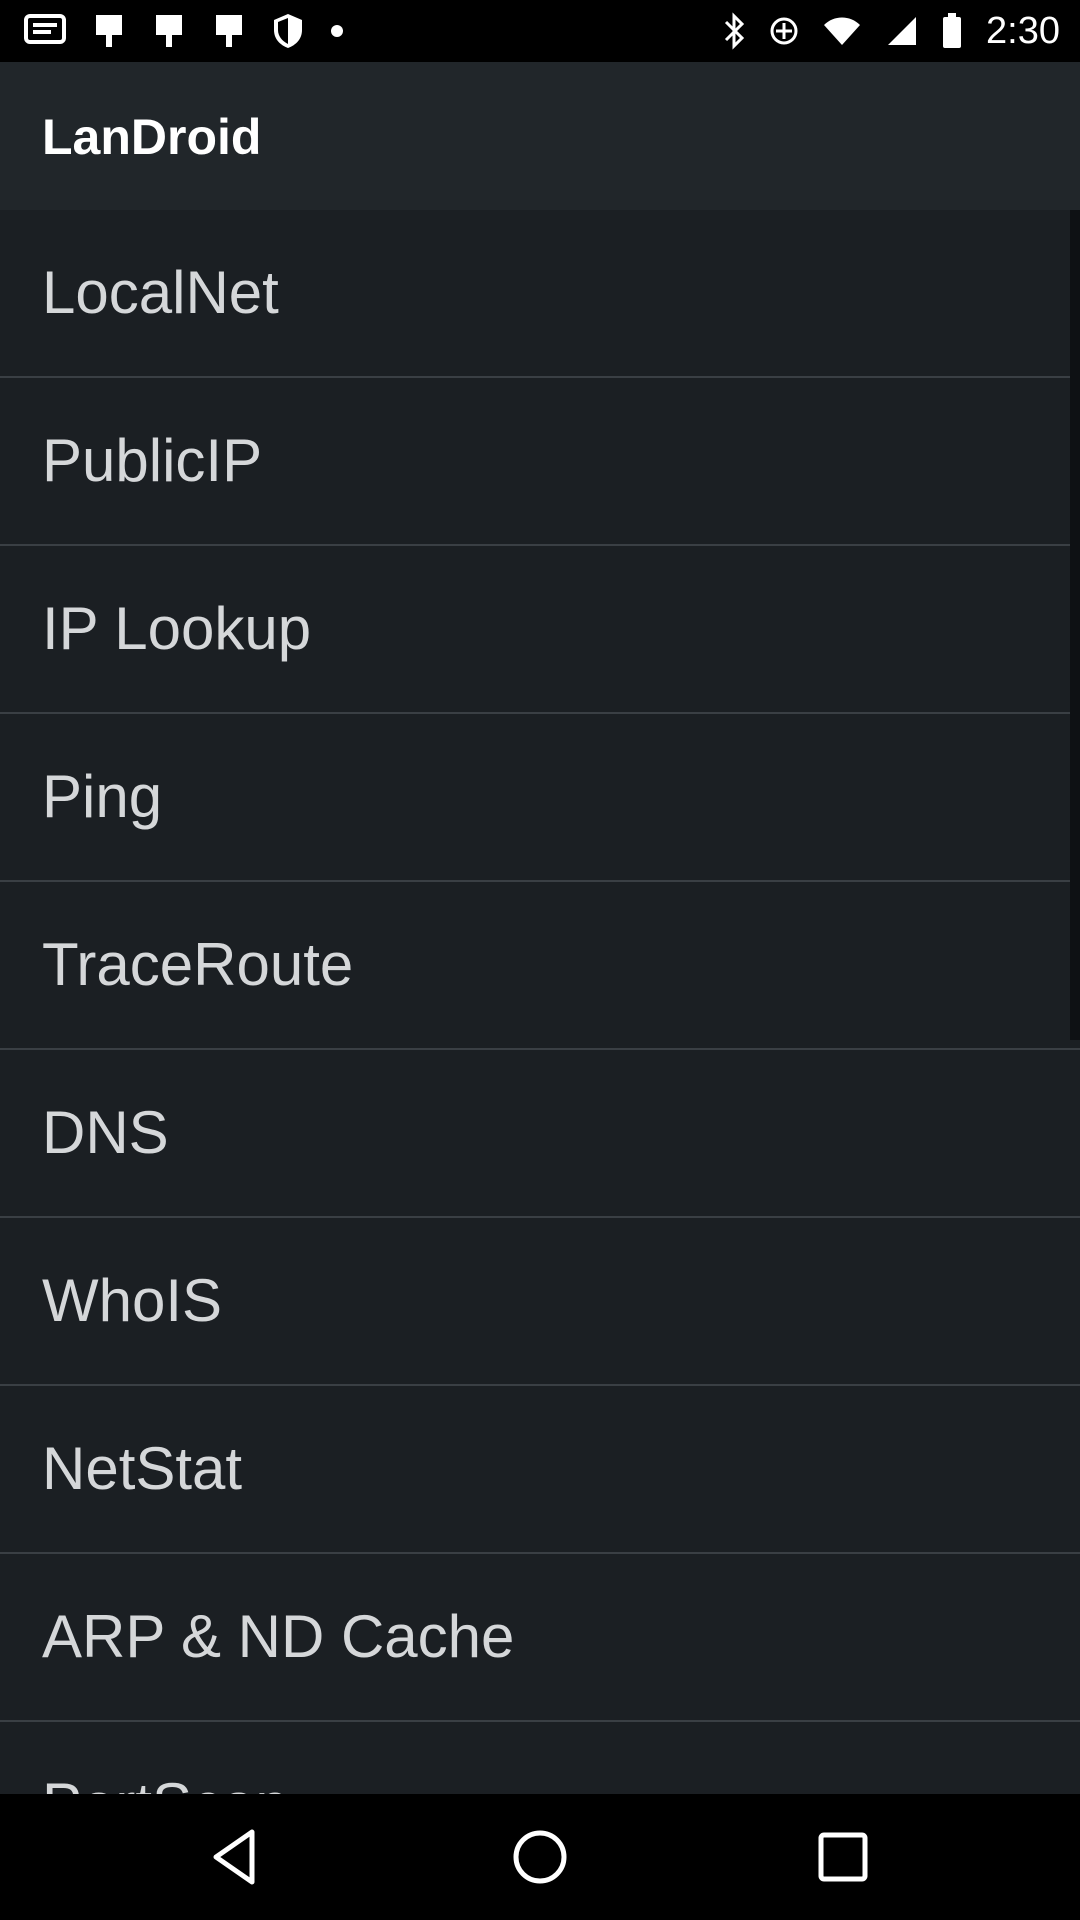  Describe the element at coordinates (105, 1132) in the screenshot. I see `menu-item-label: DNS` at that location.